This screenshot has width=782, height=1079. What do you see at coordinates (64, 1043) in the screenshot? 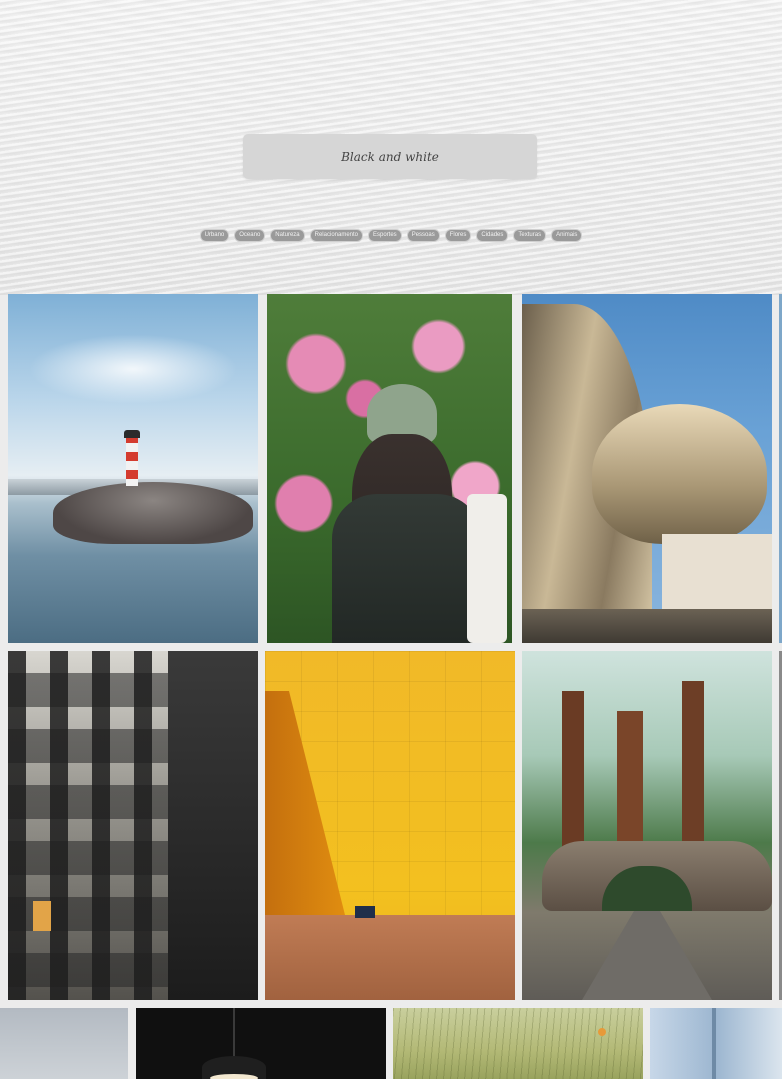
I see `photo-cloudy-sky` at bounding box center [64, 1043].